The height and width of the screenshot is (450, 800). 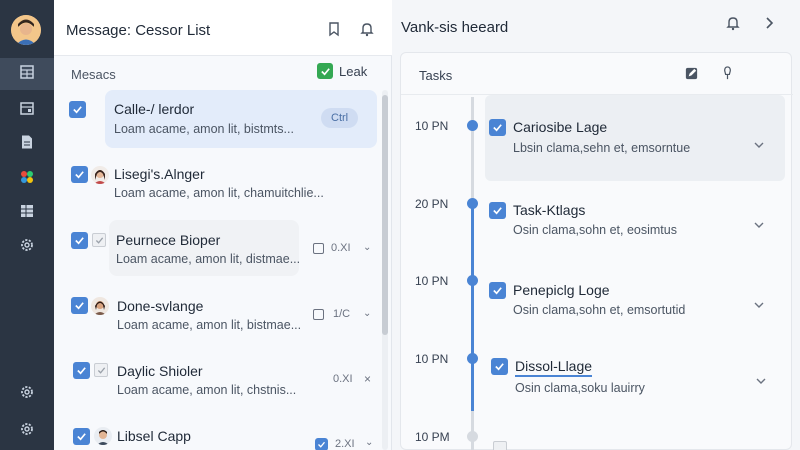 I want to click on messages-header: Message: Cessor List, so click(x=223, y=28).